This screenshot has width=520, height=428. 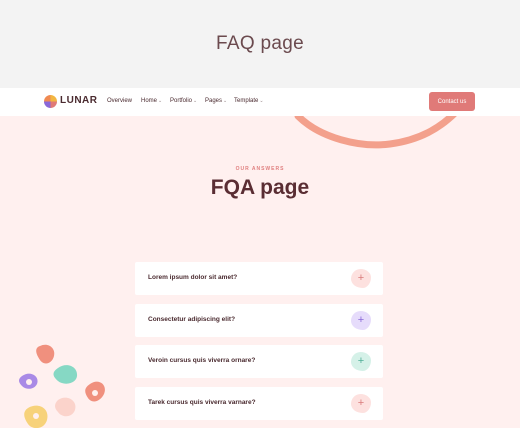 What do you see at coordinates (193, 277) in the screenshot?
I see `faq-question: Lorem ipsum dolor sit amet?` at bounding box center [193, 277].